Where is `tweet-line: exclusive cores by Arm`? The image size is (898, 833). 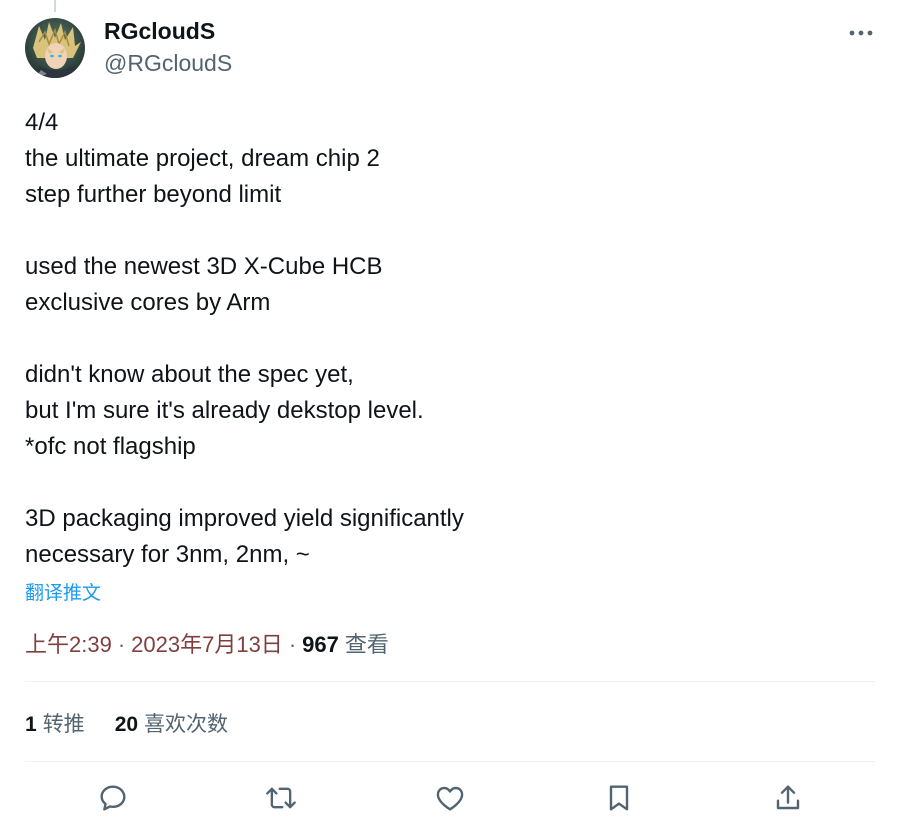 tweet-line: exclusive cores by Arm is located at coordinates (148, 302).